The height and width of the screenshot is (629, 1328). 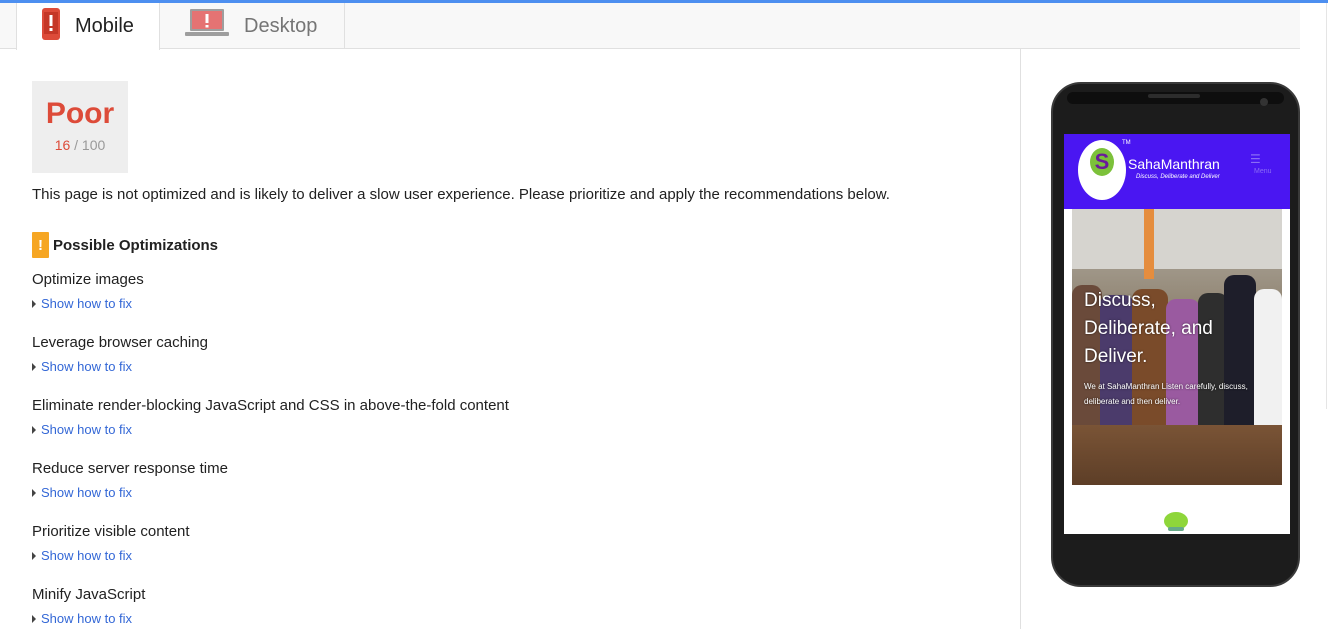 What do you see at coordinates (1174, 96) in the screenshot?
I see `phone-speaker` at bounding box center [1174, 96].